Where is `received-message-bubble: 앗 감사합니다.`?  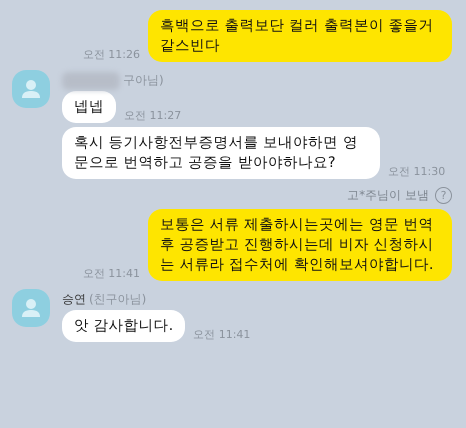 received-message-bubble: 앗 감사합니다. is located at coordinates (124, 326).